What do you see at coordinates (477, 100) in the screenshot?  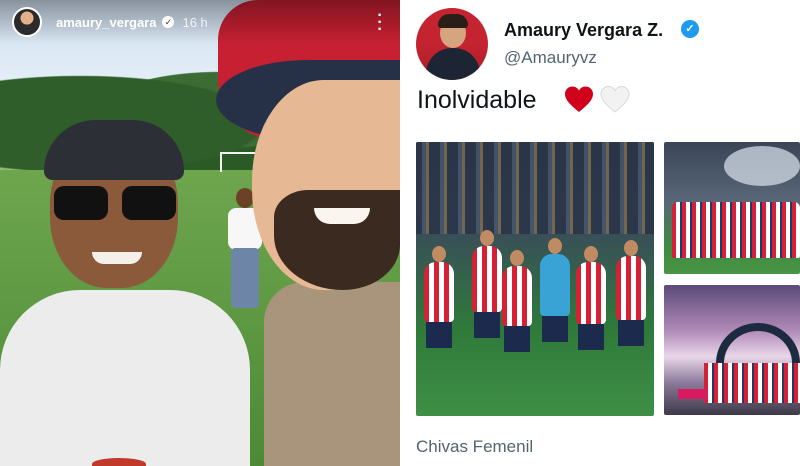 I see `tweet-text: Inolvidable` at bounding box center [477, 100].